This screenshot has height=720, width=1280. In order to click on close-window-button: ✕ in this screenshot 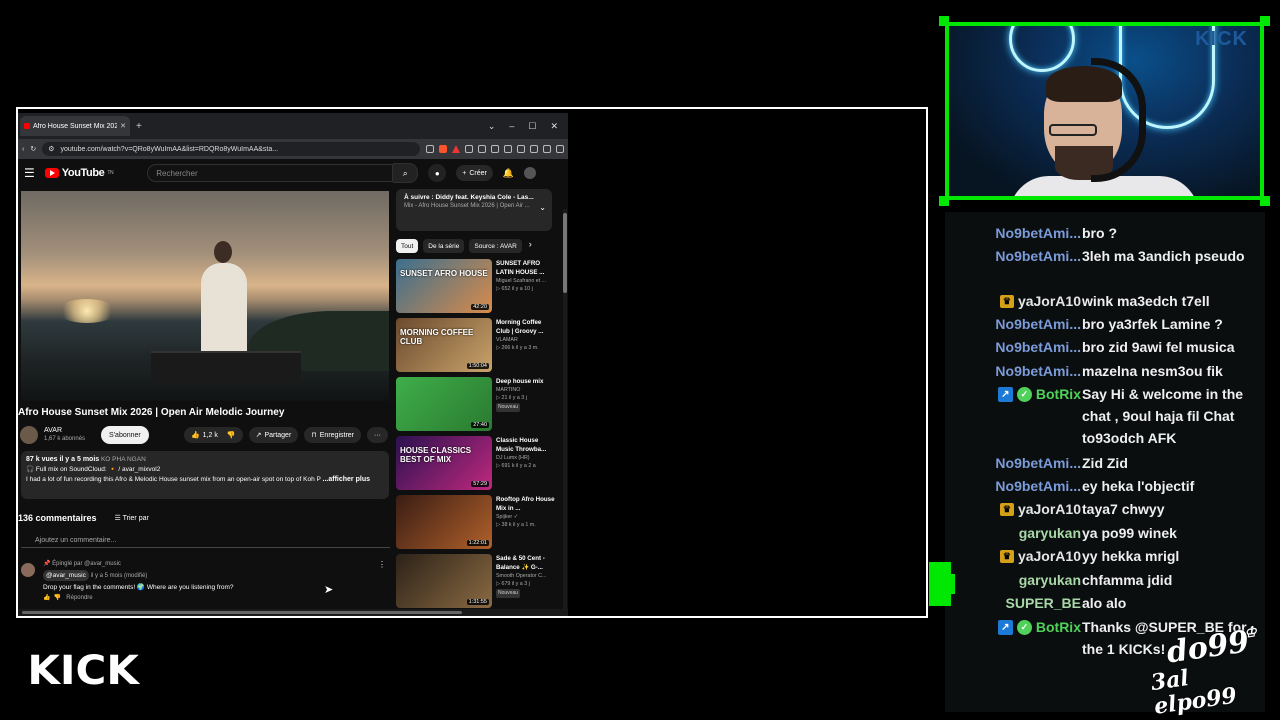, I will do `click(554, 126)`.